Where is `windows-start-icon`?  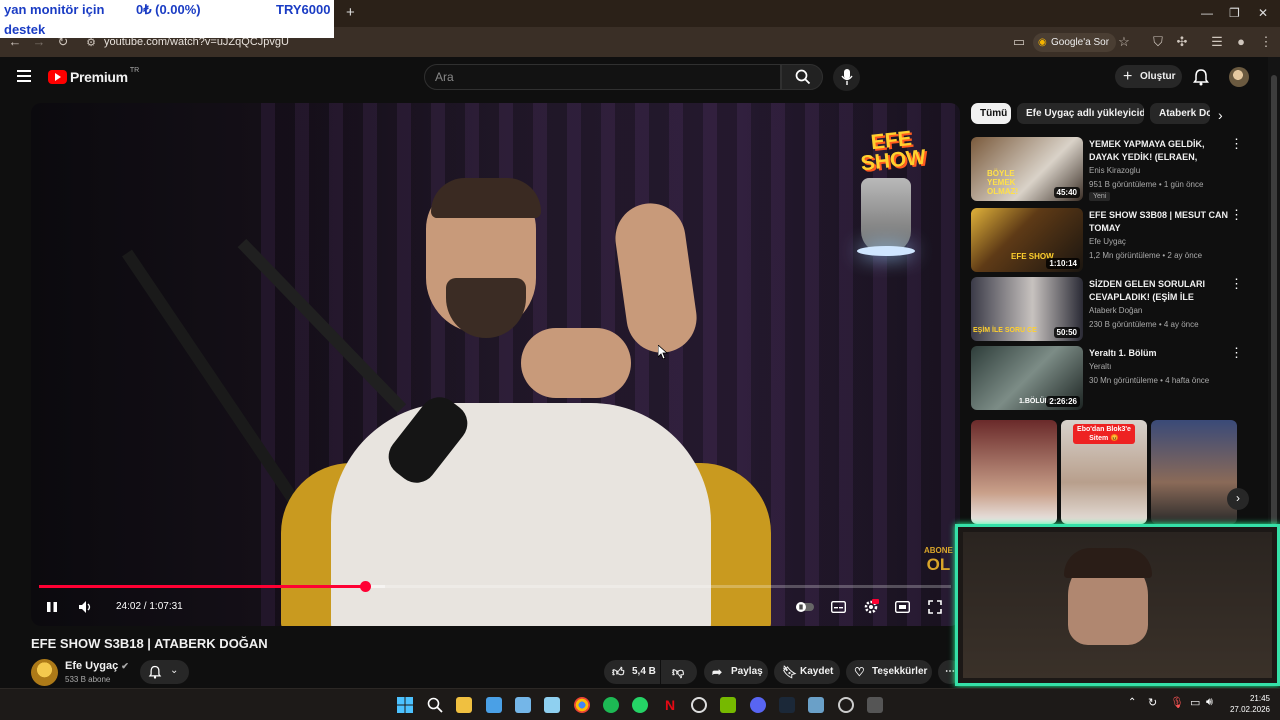
windows-start-icon is located at coordinates (405, 705).